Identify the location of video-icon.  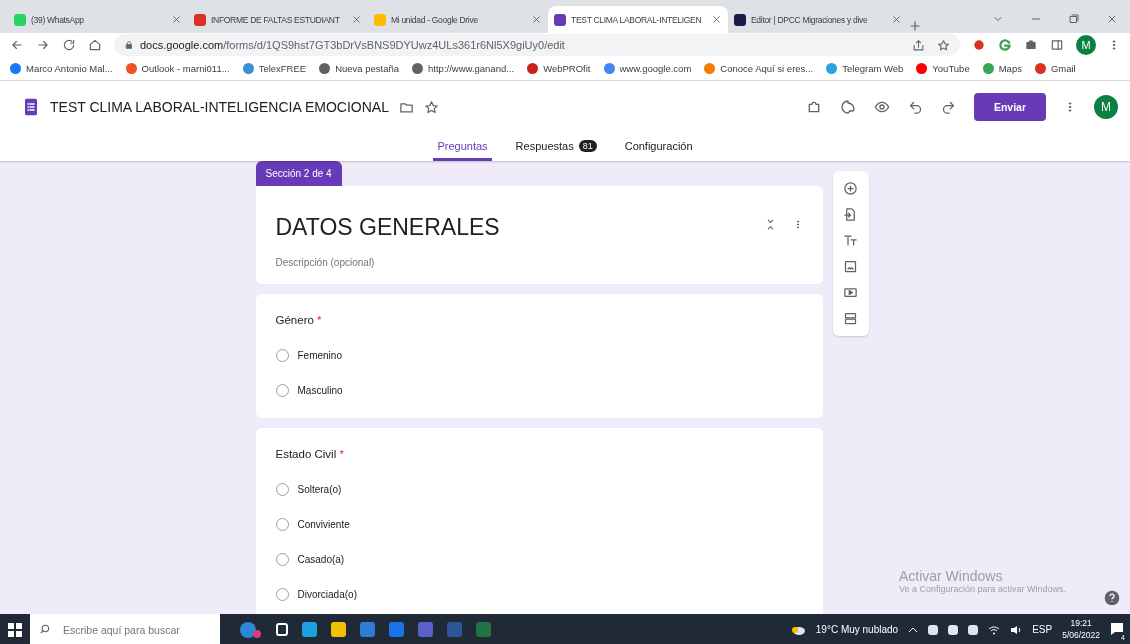
(850, 292).